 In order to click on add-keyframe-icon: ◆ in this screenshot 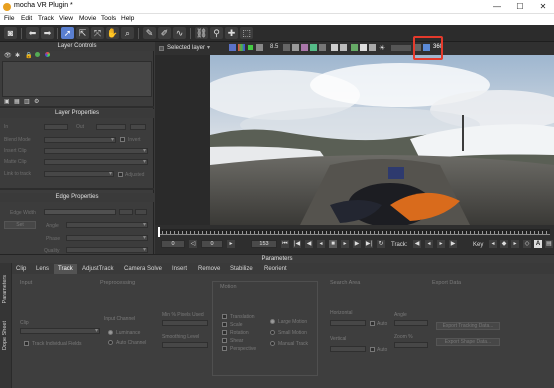, I will do `click(504, 244)`.